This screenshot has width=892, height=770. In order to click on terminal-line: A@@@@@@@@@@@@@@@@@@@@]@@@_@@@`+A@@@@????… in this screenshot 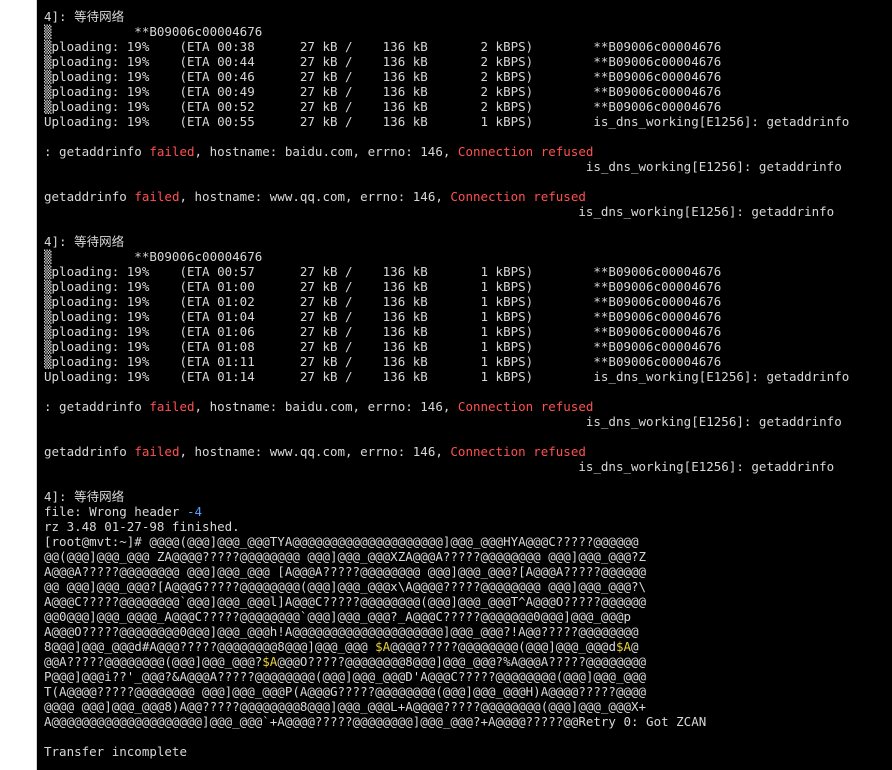, I will do `click(468, 721)`.